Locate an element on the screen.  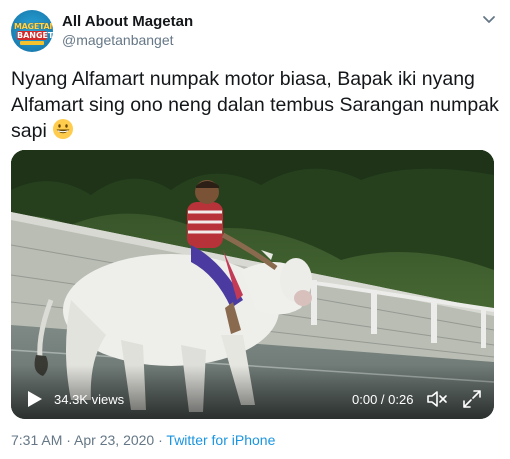
fullscreen-icon is located at coordinates (472, 399).